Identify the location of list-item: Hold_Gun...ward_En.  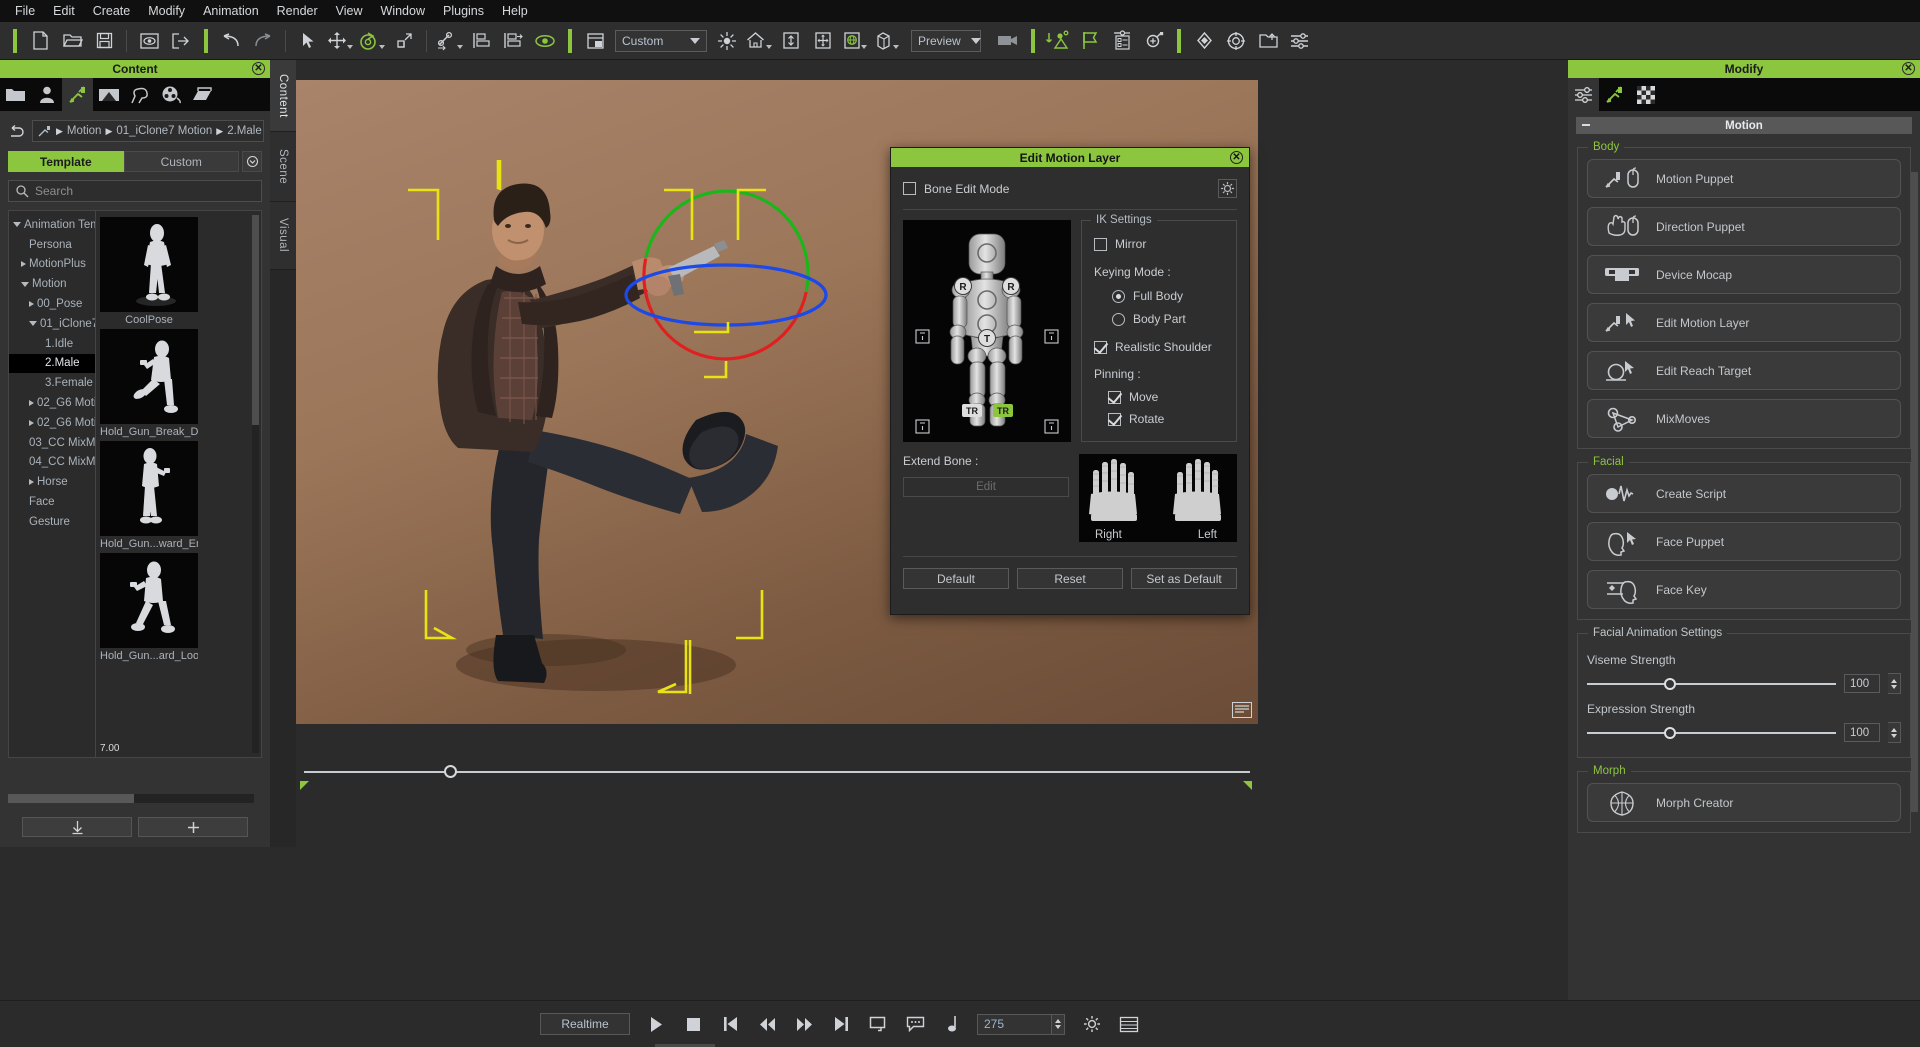
(149, 497).